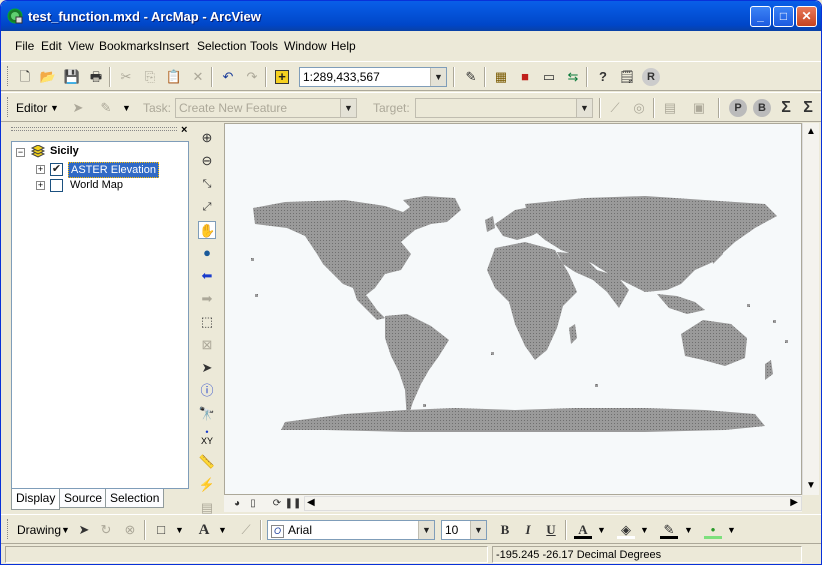 Image resolution: width=822 pixels, height=565 pixels. Describe the element at coordinates (130, 530) in the screenshot. I see `zoom-whole-page-icon: ⊗` at that location.